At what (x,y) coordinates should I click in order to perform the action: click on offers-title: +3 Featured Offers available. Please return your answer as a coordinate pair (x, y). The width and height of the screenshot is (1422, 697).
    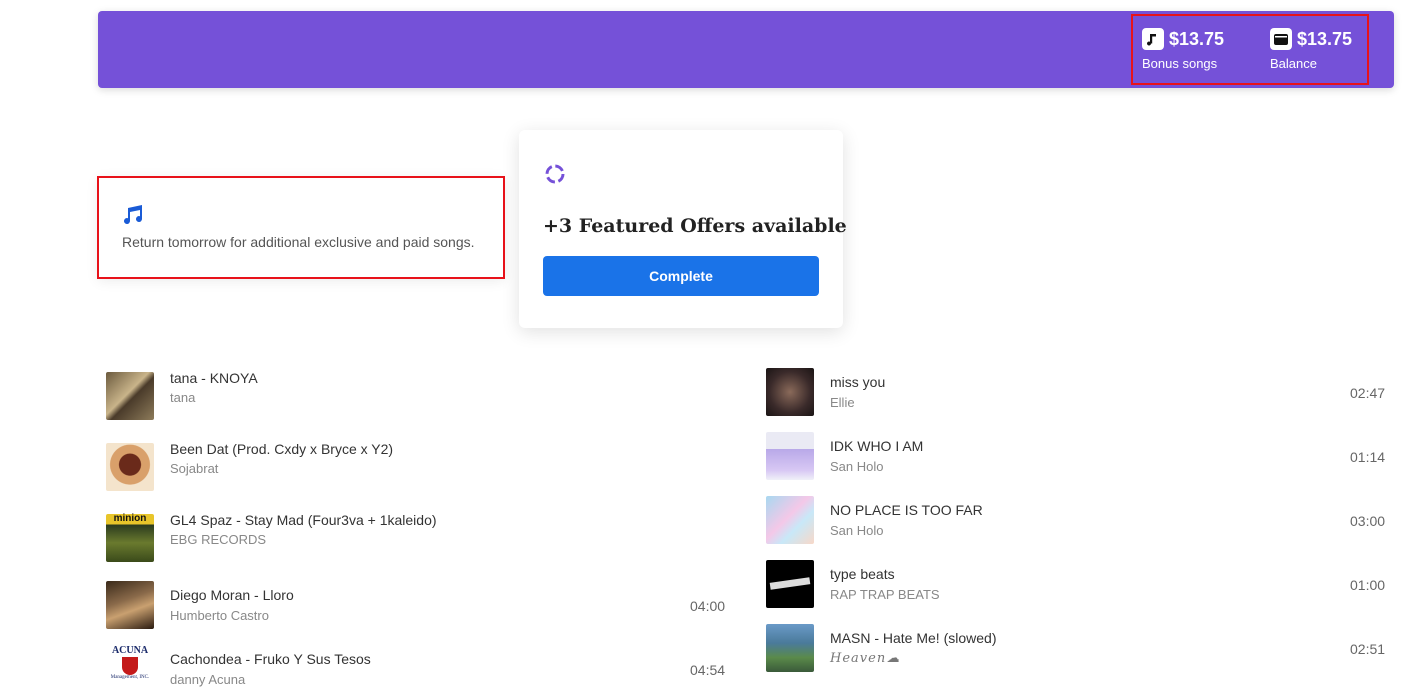
    Looking at the image, I should click on (695, 226).